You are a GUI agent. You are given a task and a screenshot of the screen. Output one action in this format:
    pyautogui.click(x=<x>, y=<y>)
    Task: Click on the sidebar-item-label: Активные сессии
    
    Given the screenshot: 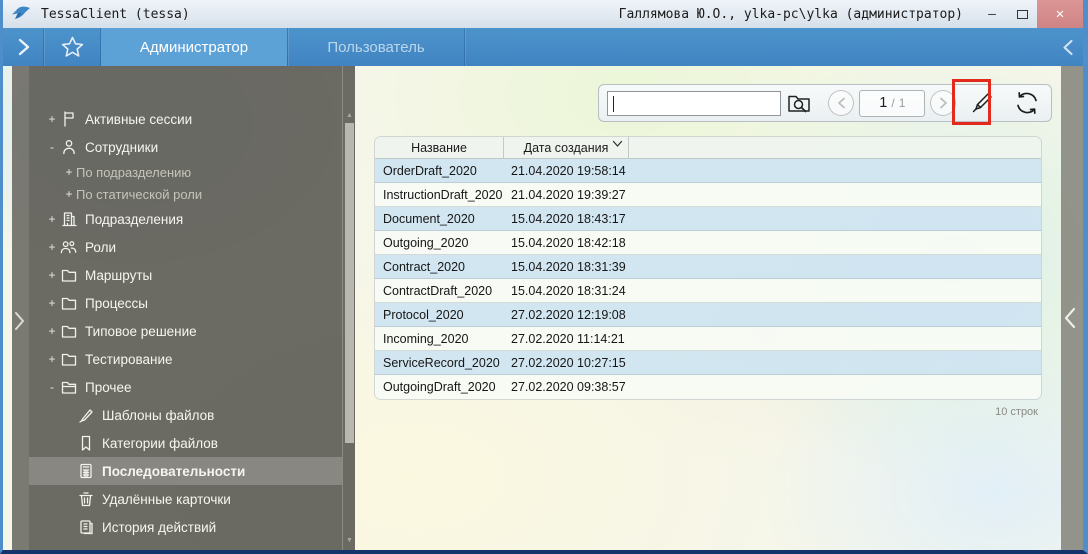 What is the action you would take?
    pyautogui.click(x=139, y=119)
    